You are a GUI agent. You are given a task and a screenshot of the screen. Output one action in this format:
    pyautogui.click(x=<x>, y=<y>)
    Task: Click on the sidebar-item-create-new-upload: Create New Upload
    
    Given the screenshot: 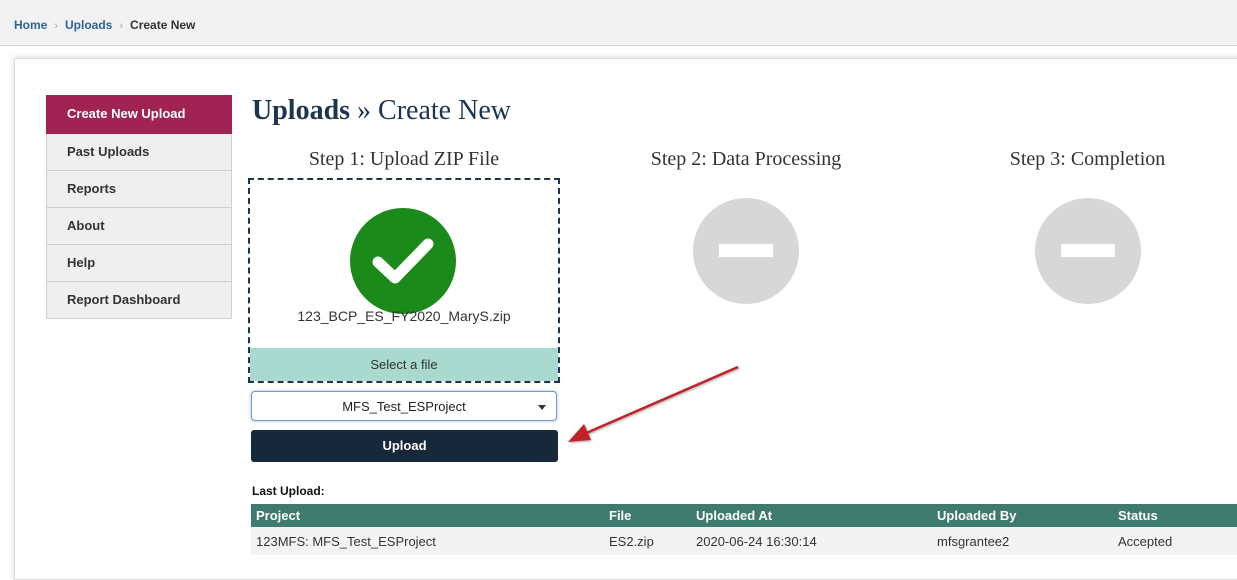 What is the action you would take?
    pyautogui.click(x=139, y=114)
    